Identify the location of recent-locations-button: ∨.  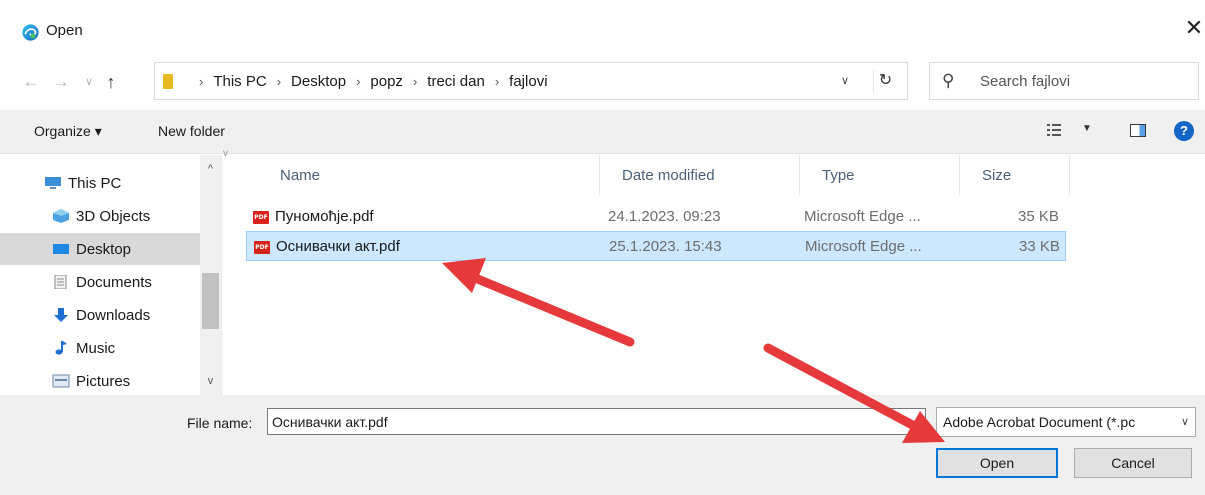
(89, 82).